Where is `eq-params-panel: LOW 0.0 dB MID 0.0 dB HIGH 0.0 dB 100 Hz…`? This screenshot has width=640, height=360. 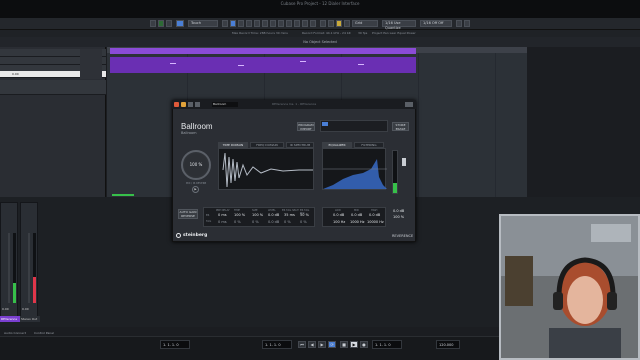
eq-params-panel: LOW 0.0 dB MID 0.0 dB HIGH 0.0 dB 100 Hz… is located at coordinates (354, 217).